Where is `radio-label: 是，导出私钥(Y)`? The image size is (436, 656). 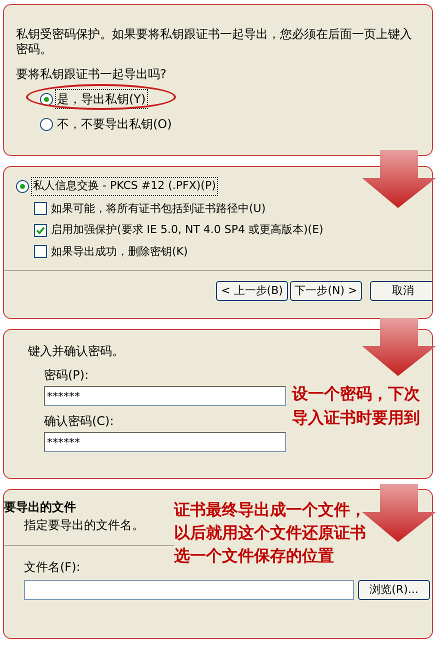 radio-label: 是，导出私钥(Y) is located at coordinates (101, 99).